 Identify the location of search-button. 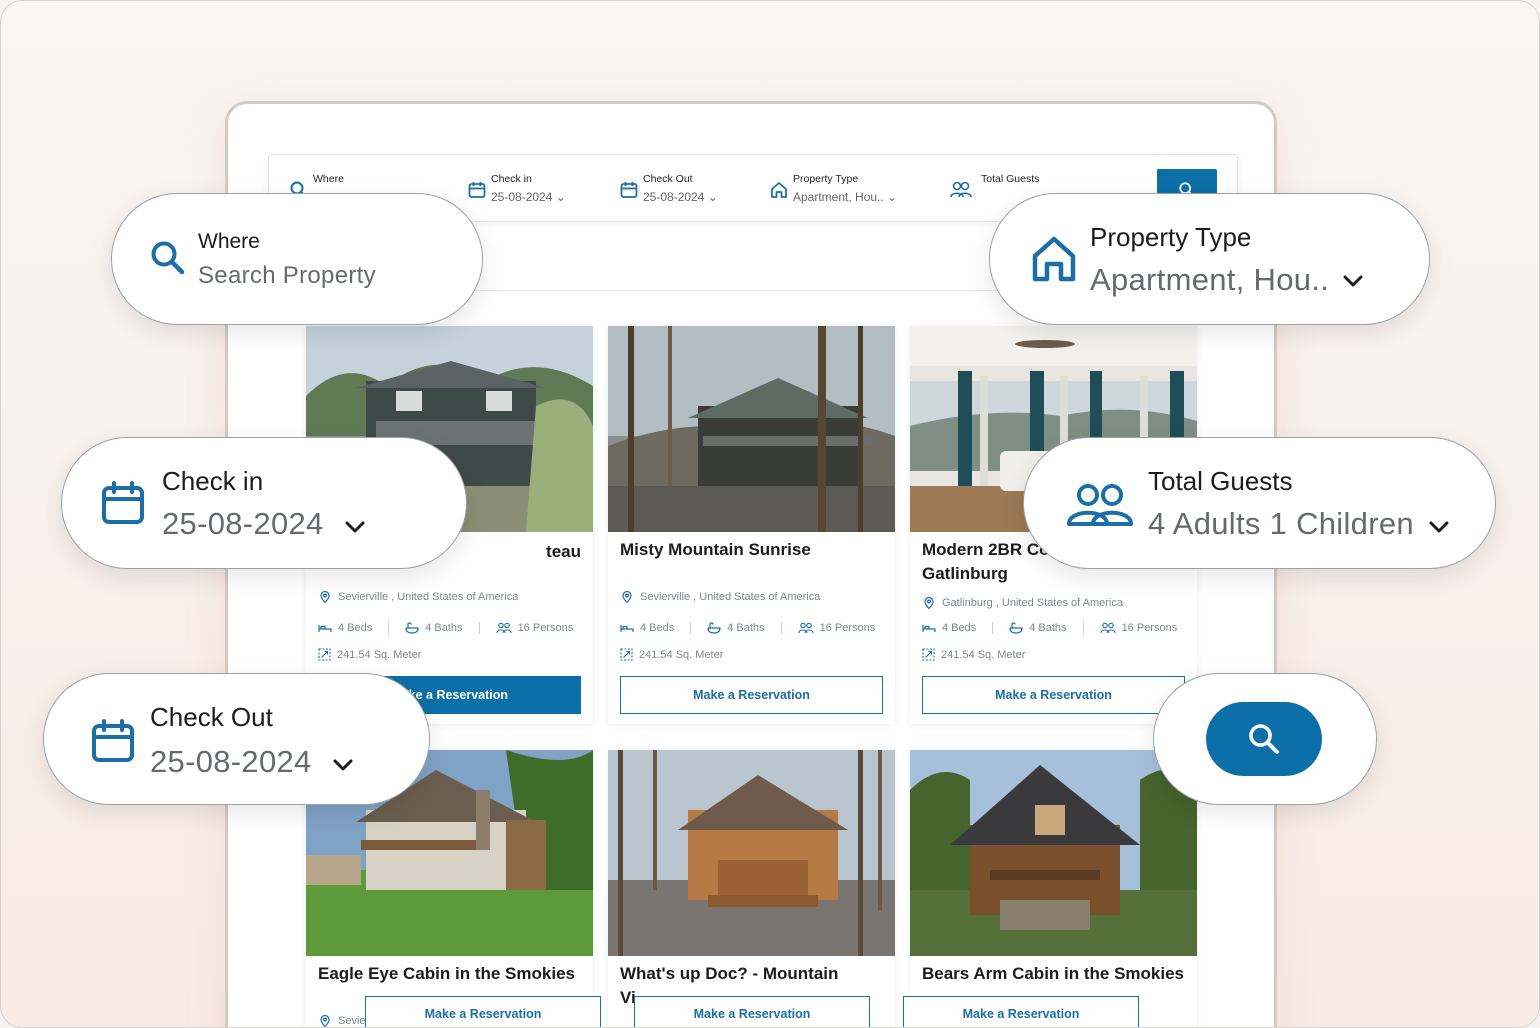
(1264, 739).